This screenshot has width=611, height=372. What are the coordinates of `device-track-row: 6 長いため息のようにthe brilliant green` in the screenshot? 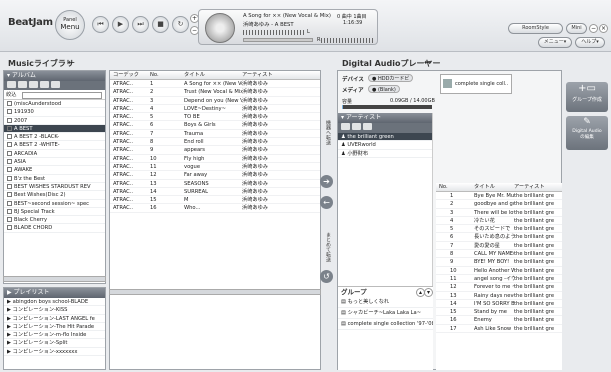 It's located at (499, 237).